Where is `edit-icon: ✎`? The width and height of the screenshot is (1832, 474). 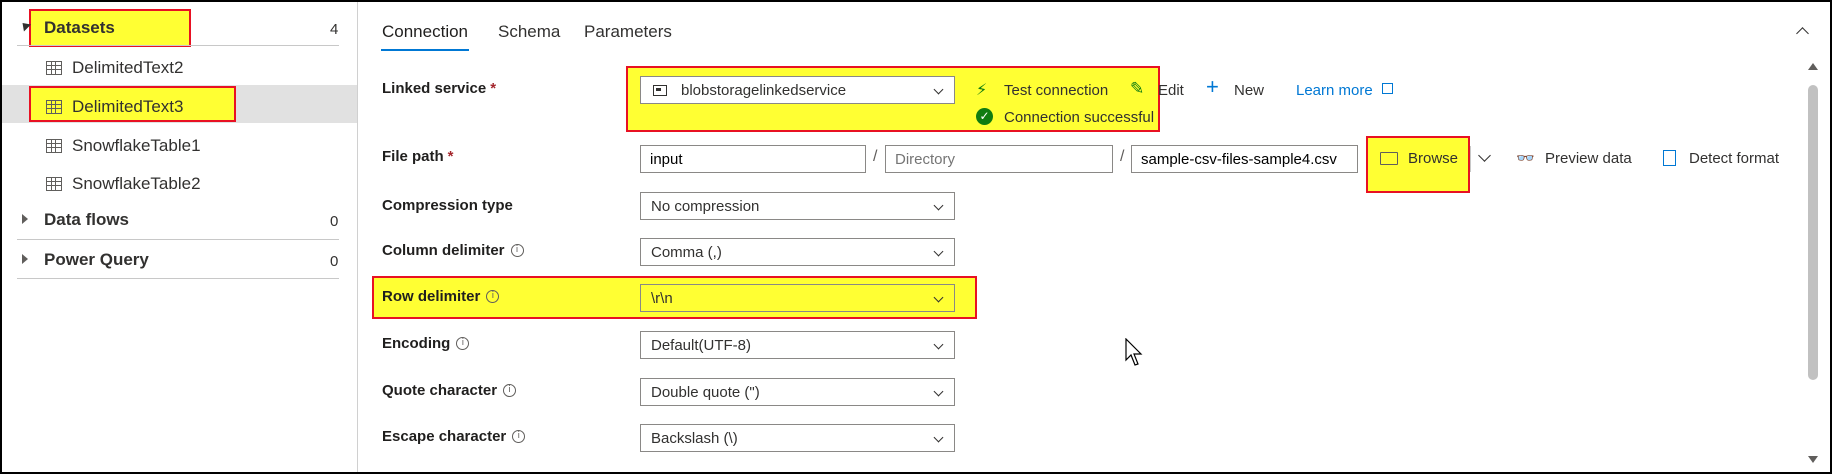
edit-icon: ✎ is located at coordinates (1137, 89).